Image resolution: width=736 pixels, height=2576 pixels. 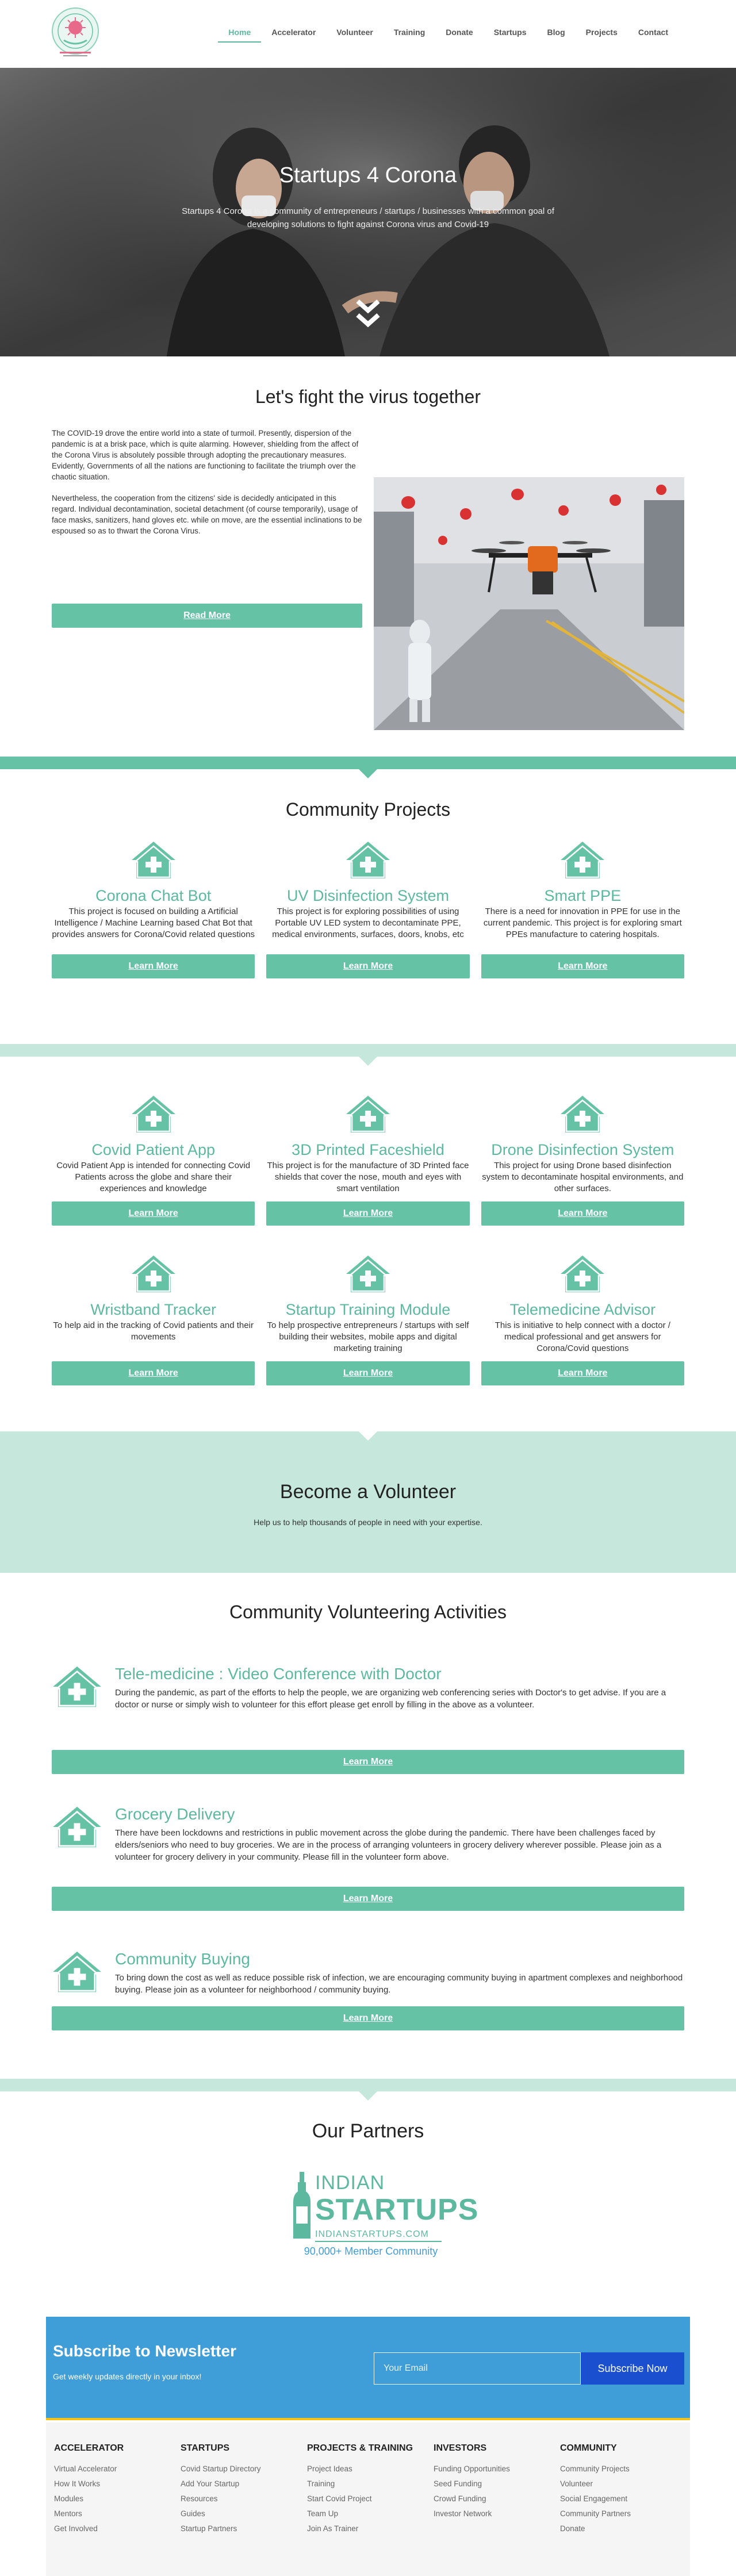 What do you see at coordinates (368, 2131) in the screenshot?
I see `partners-title: Our Partners` at bounding box center [368, 2131].